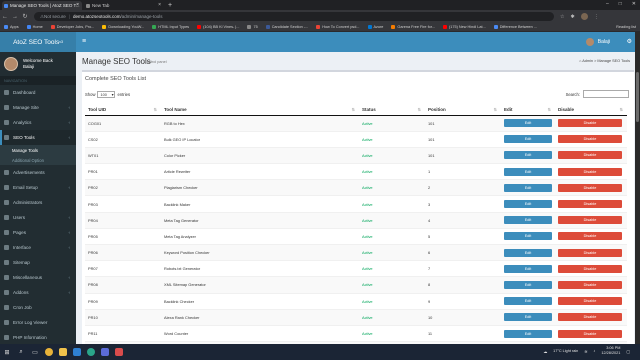 This screenshot has height=360, width=640. I want to click on search-input, so click(606, 94).